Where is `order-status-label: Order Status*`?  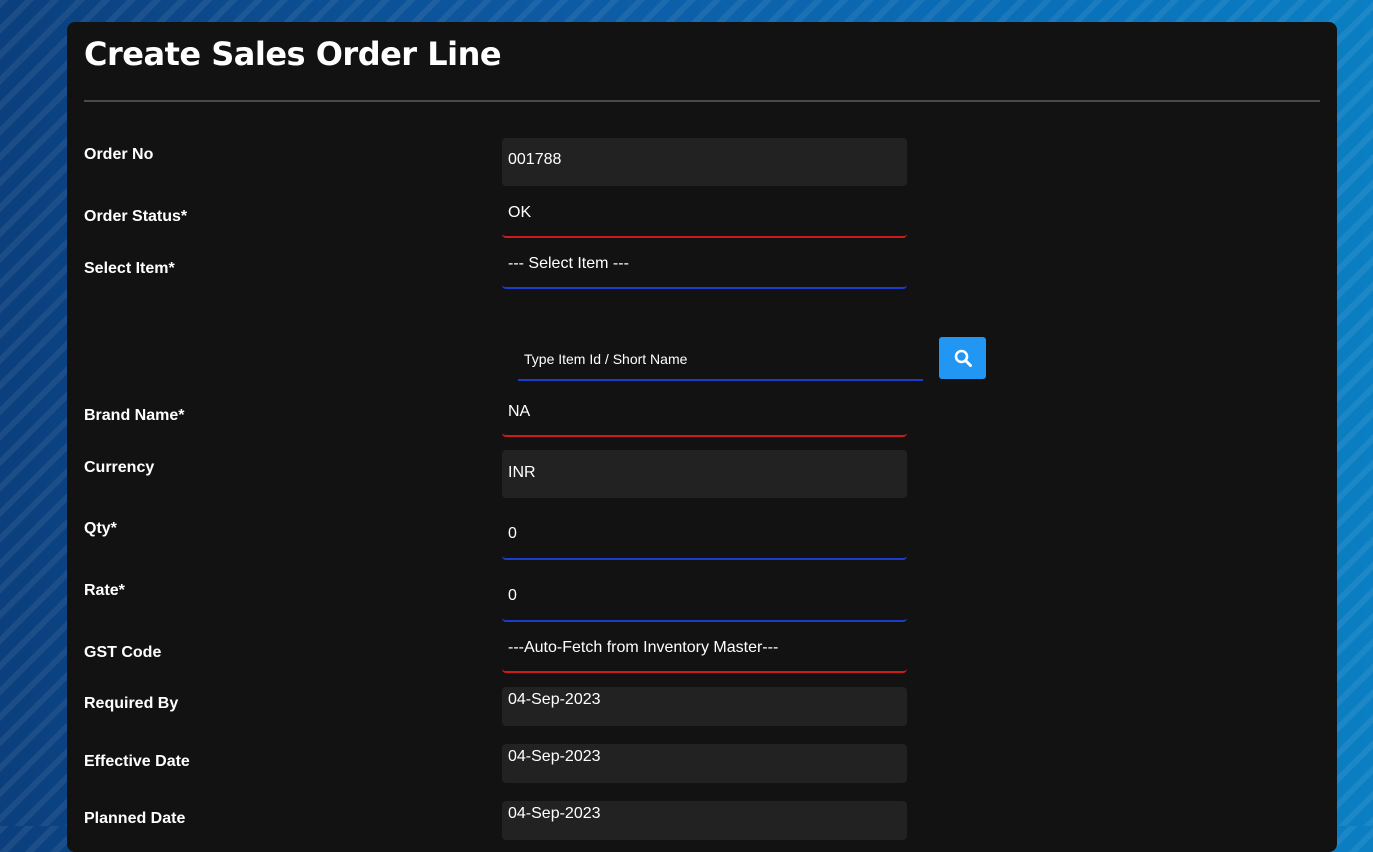 order-status-label: Order Status* is located at coordinates (136, 216).